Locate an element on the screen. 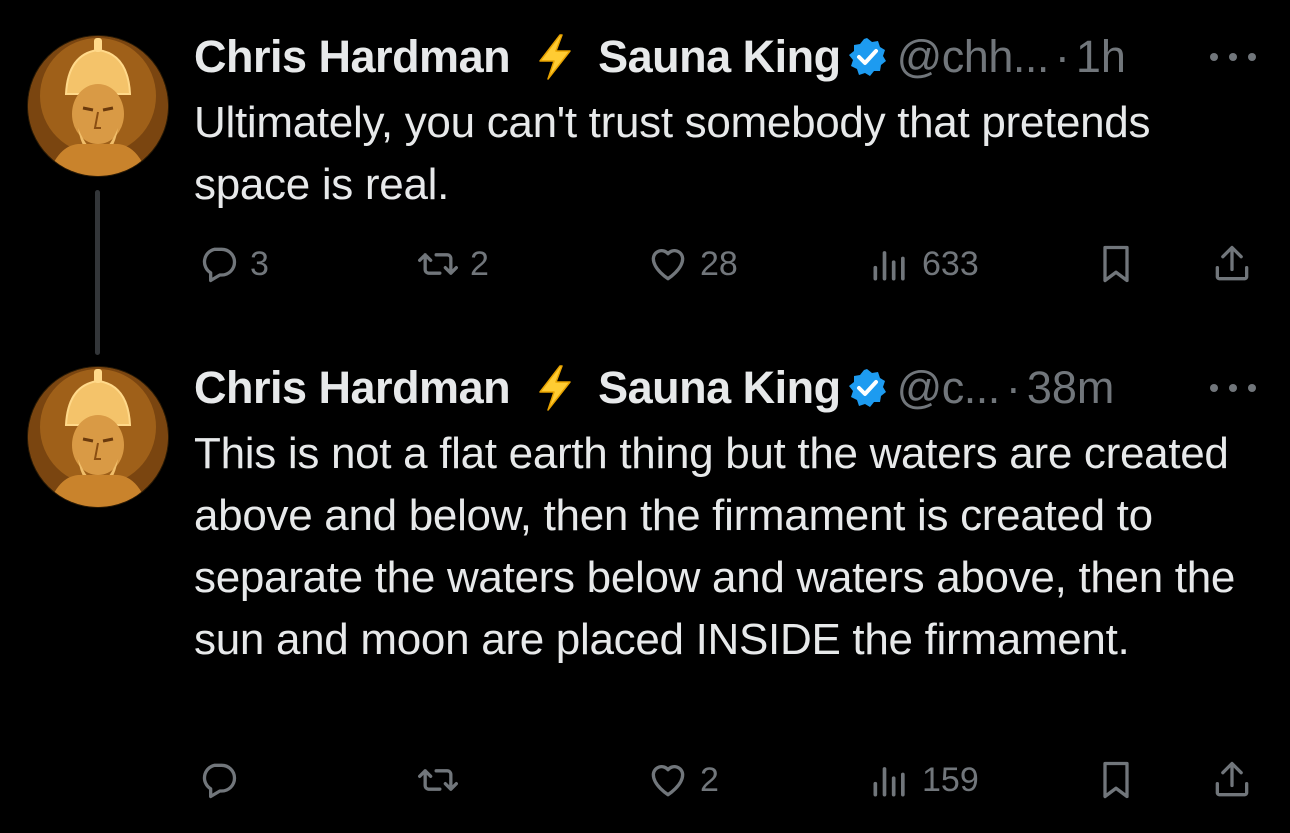 The image size is (1290, 833). like-button: 28 is located at coordinates (692, 264).